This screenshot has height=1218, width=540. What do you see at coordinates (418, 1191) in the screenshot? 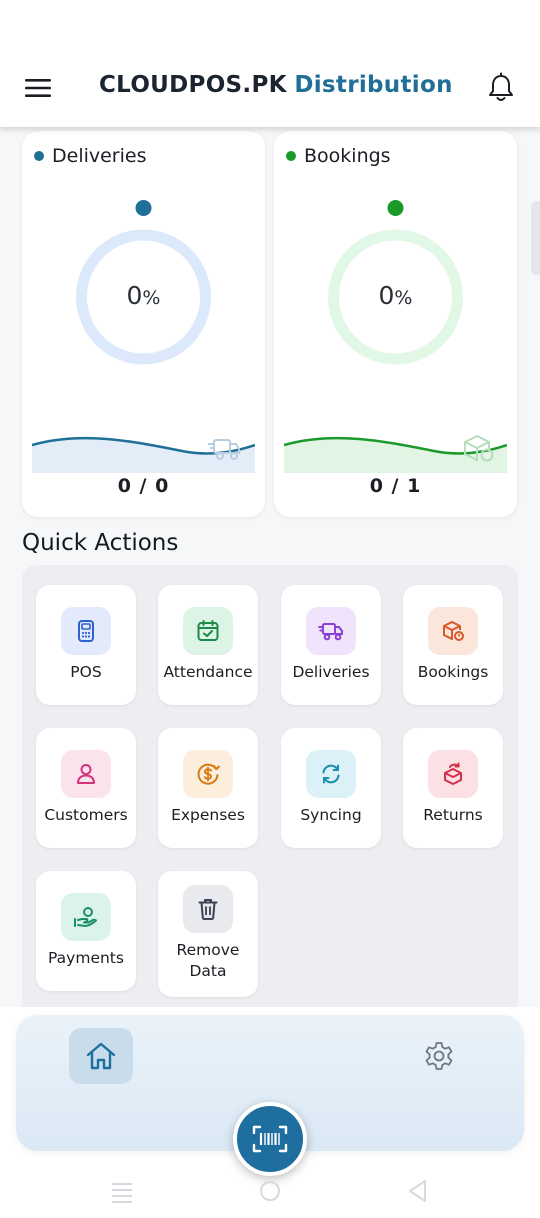
I see `system-back-icon` at bounding box center [418, 1191].